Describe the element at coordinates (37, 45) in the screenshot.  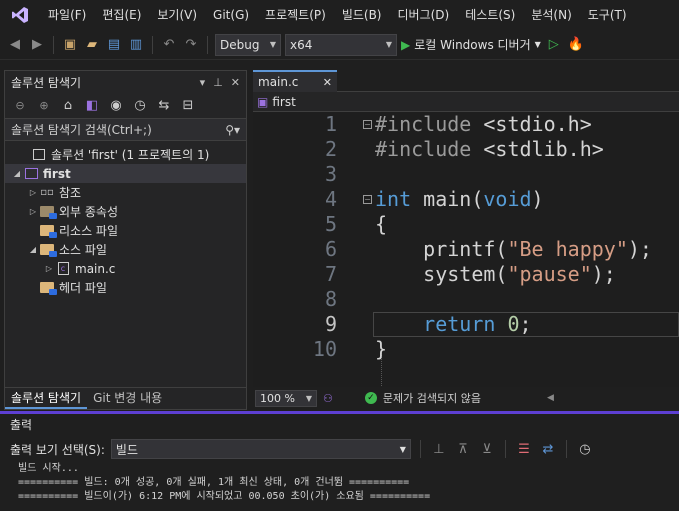
I see `forward-icon: ▶` at that location.